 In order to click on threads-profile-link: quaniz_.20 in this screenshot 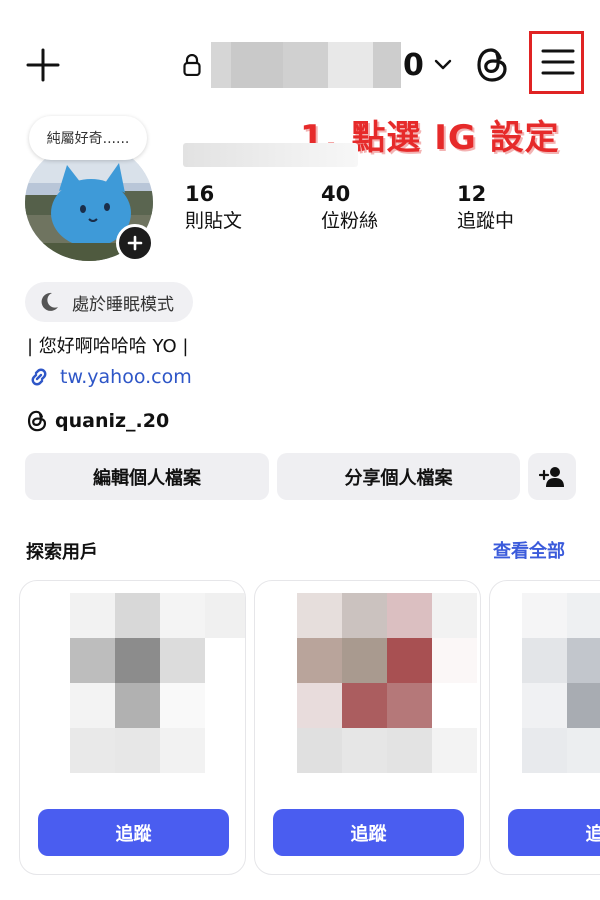, I will do `click(97, 421)`.